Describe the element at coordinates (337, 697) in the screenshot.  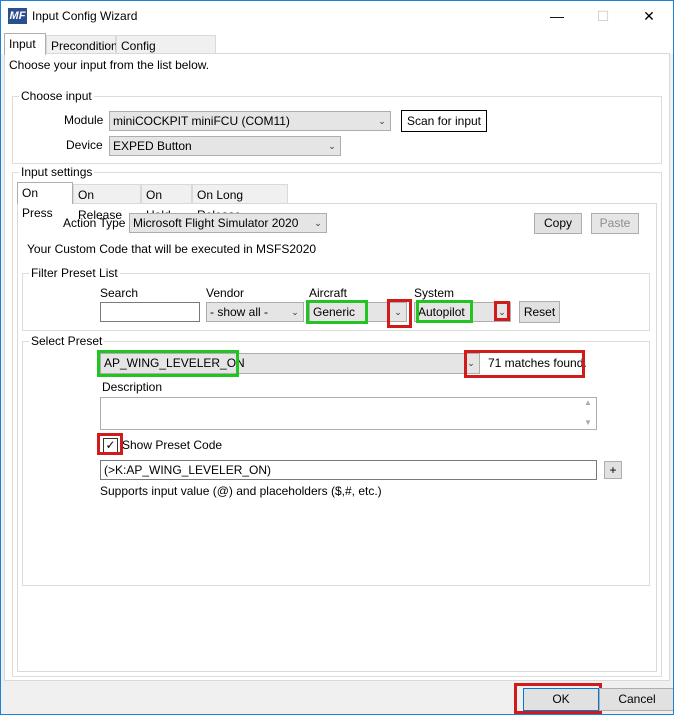
I see `dialog-footer: OK Cancel` at that location.